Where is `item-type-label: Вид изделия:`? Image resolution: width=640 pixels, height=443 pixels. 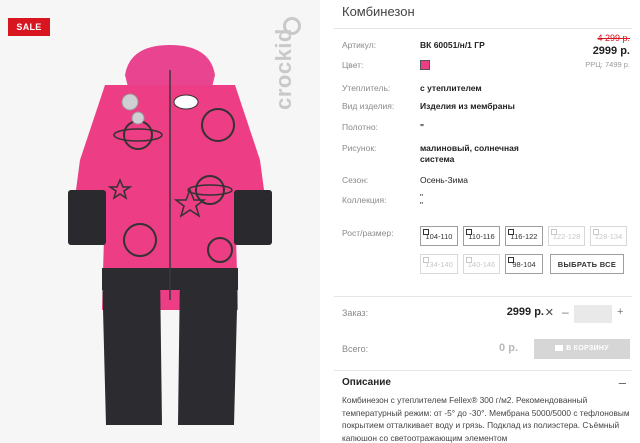 item-type-label: Вид изделия: is located at coordinates (368, 106).